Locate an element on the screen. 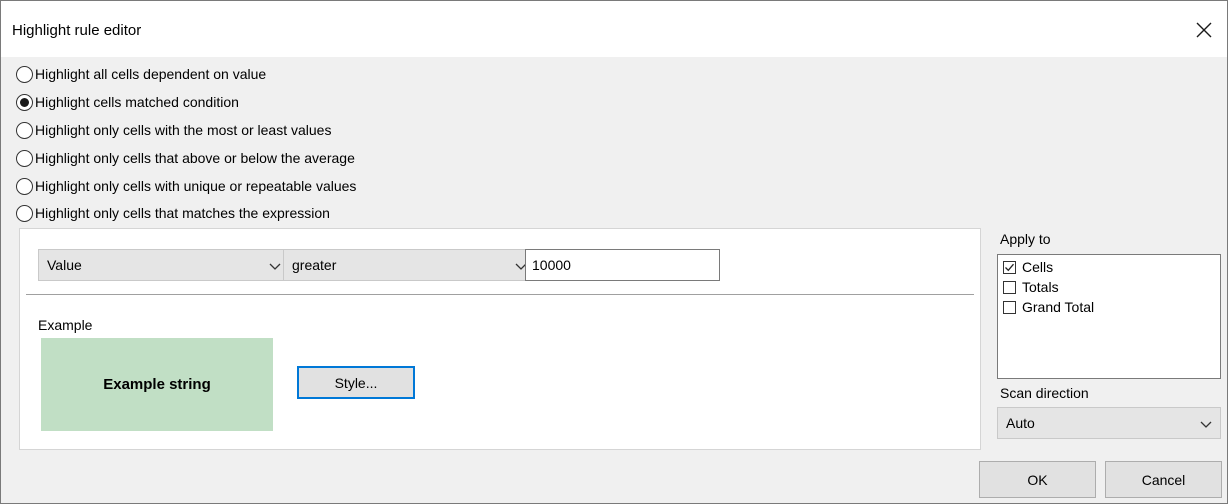 The width and height of the screenshot is (1228, 504). checkbox-label: Grand Total is located at coordinates (1058, 307).